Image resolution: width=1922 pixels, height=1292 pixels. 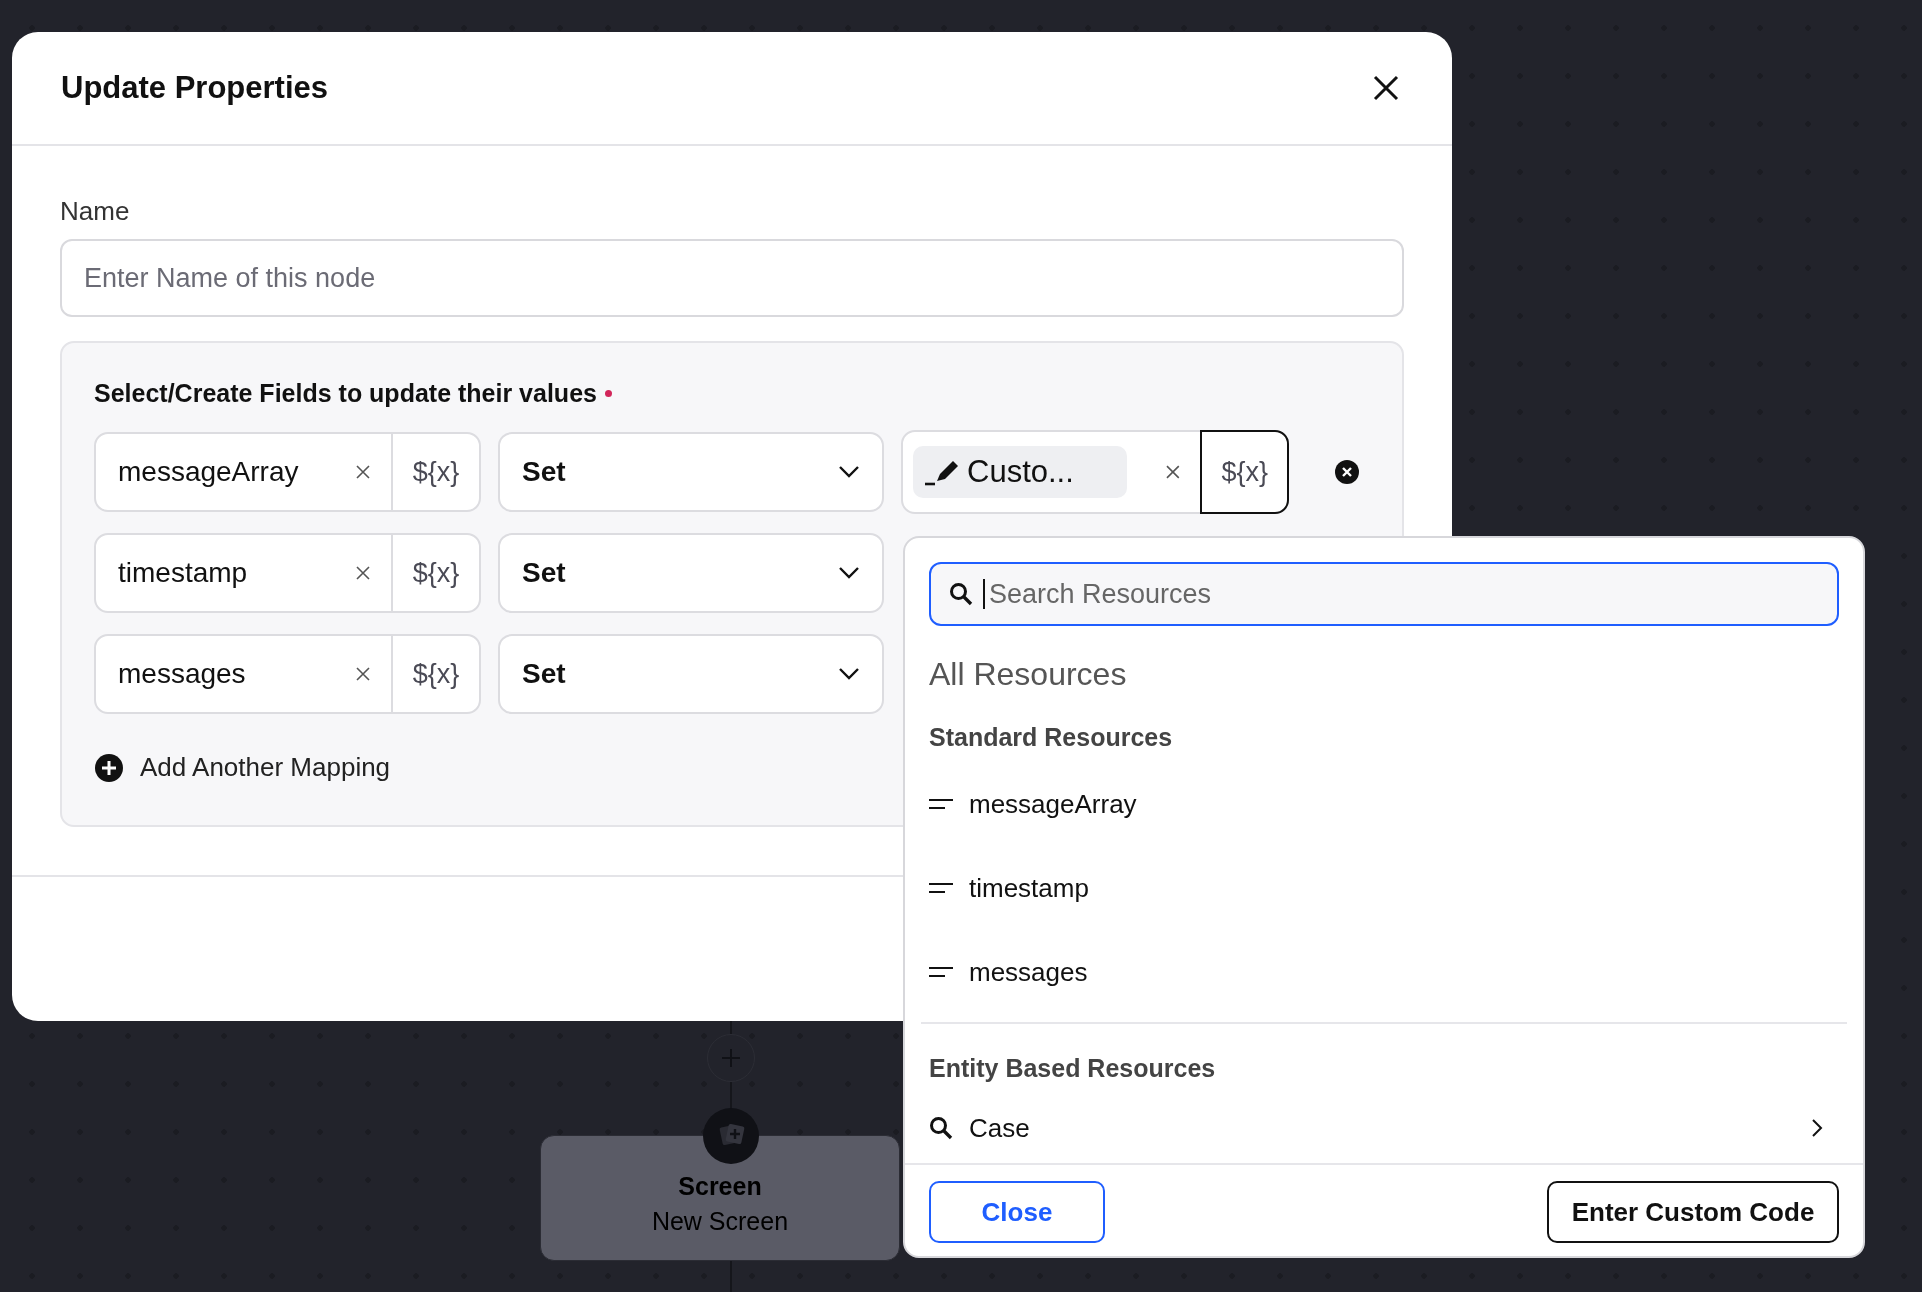 What do you see at coordinates (194, 88) in the screenshot?
I see `dialog-title: Update Properties` at bounding box center [194, 88].